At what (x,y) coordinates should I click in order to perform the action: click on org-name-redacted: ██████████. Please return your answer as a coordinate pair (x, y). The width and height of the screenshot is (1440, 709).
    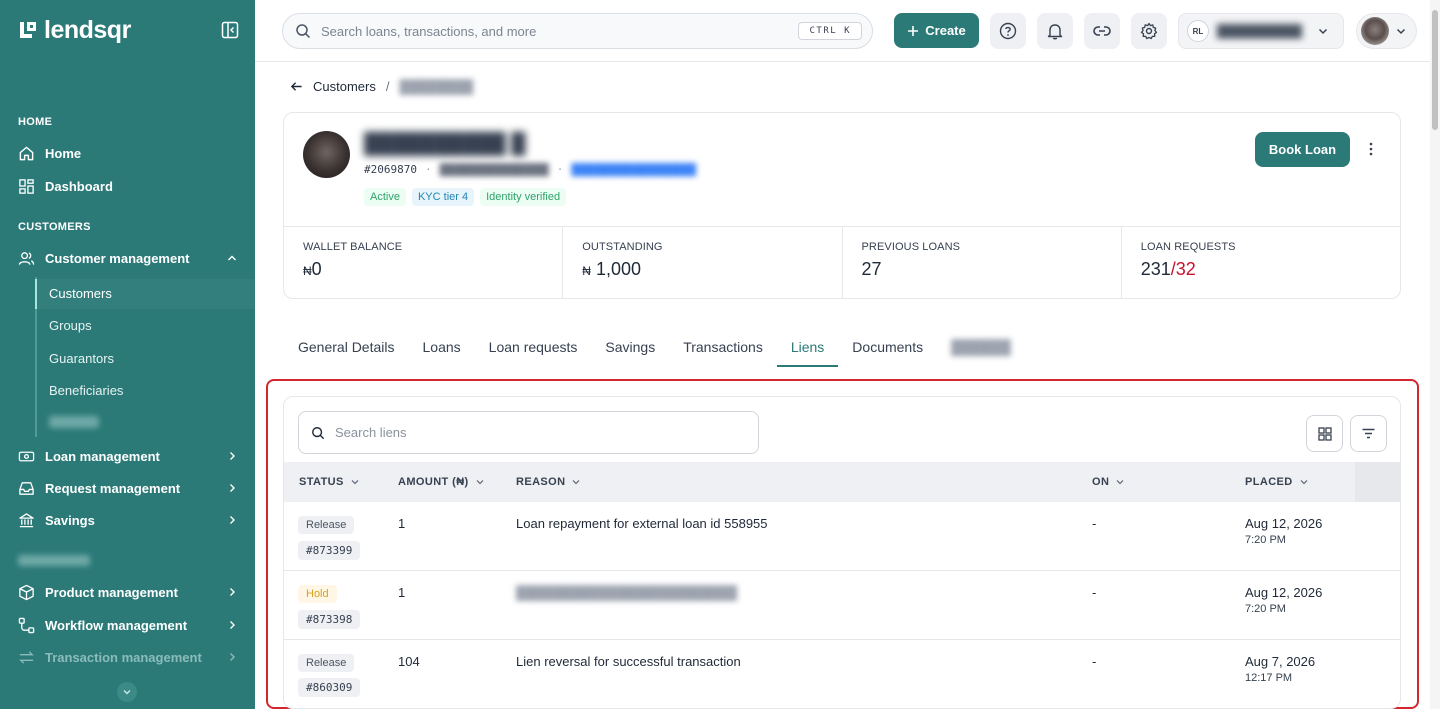
    Looking at the image, I should click on (1260, 31).